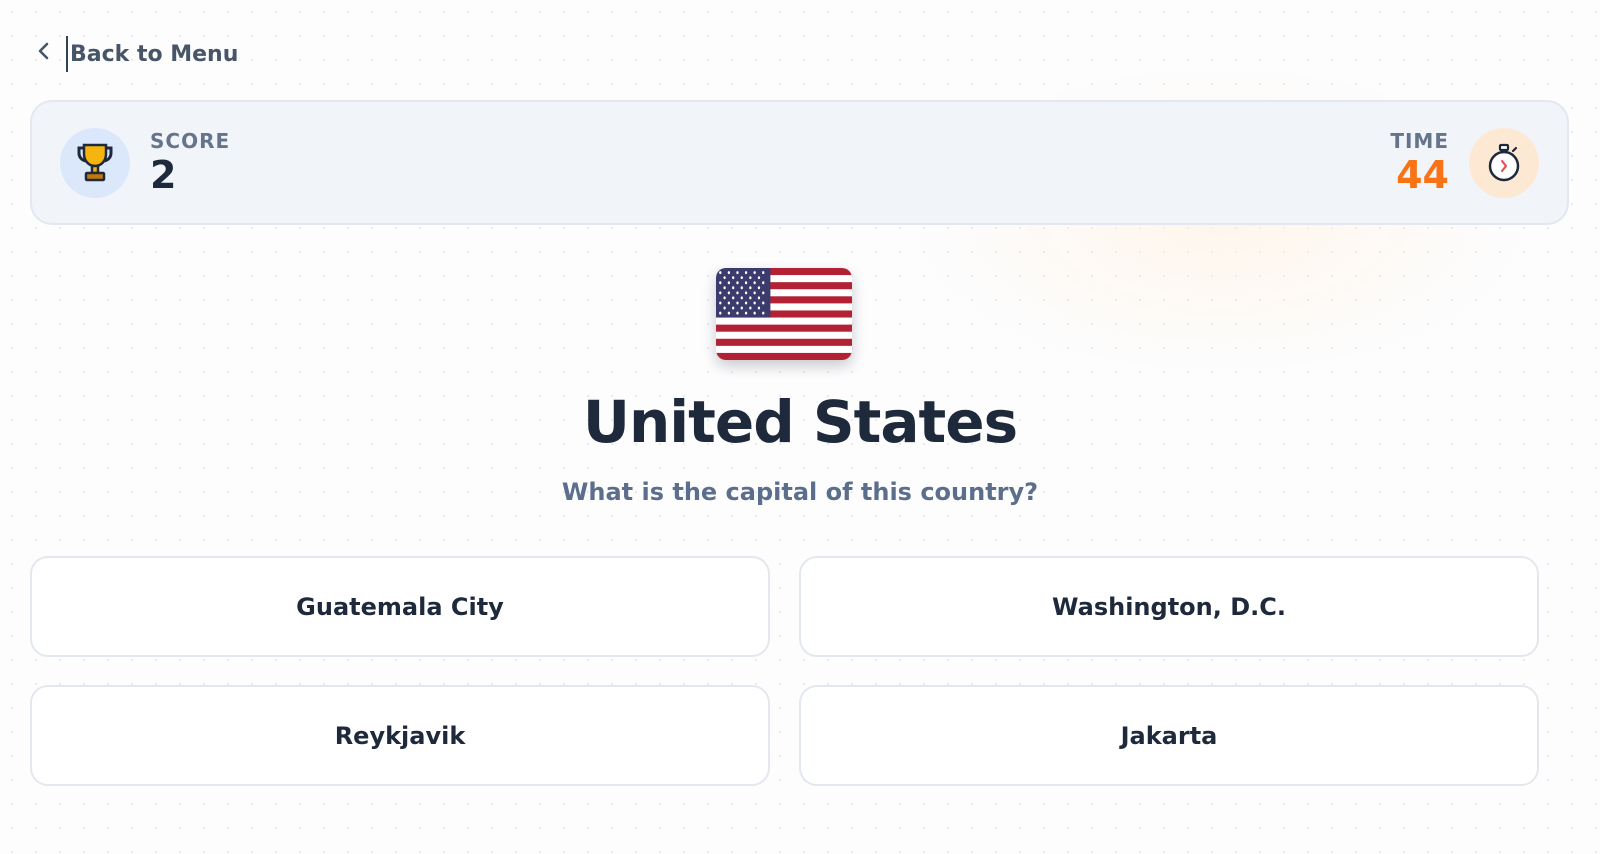 The width and height of the screenshot is (1600, 854). I want to click on answer-button-1: Guatemala City, so click(400, 606).